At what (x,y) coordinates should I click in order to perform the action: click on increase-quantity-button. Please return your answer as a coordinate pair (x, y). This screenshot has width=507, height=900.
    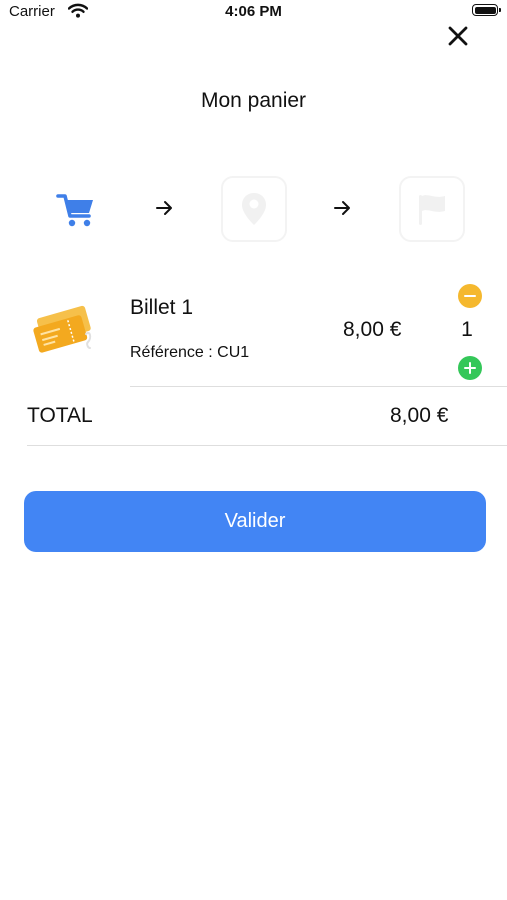
    Looking at the image, I should click on (470, 368).